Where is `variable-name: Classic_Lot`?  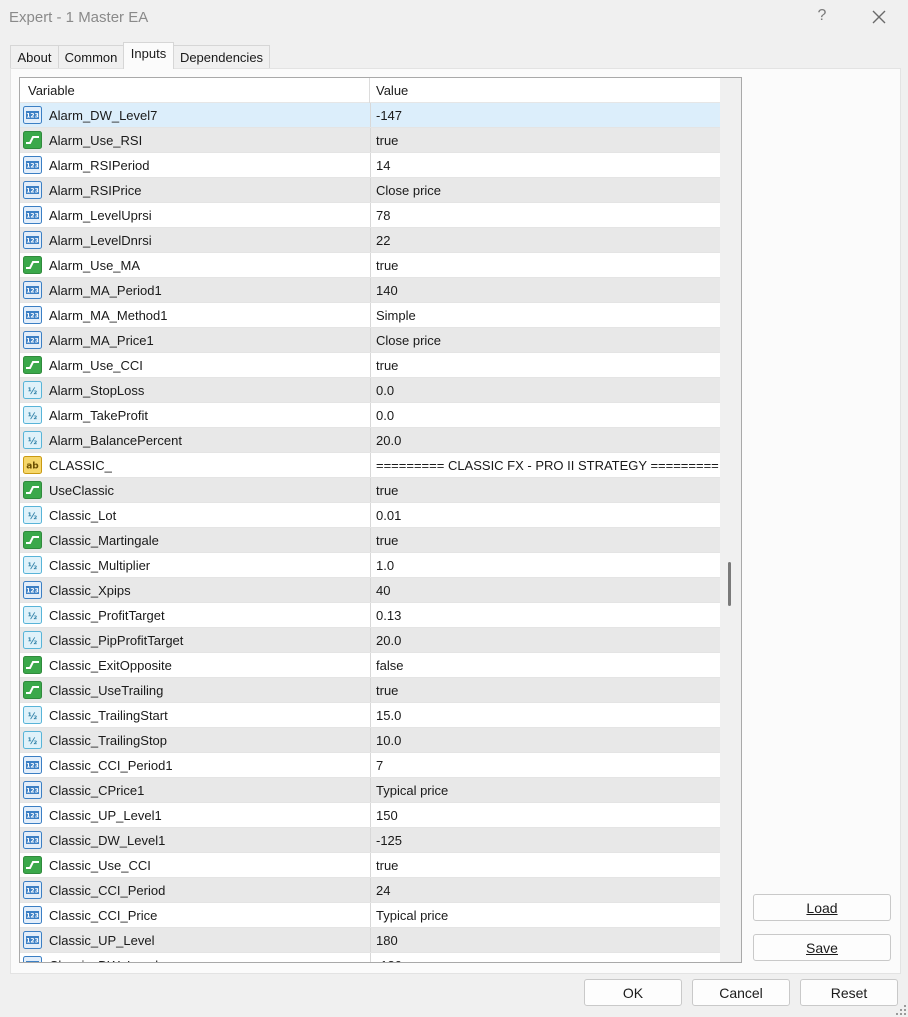
variable-name: Classic_Lot is located at coordinates (83, 515).